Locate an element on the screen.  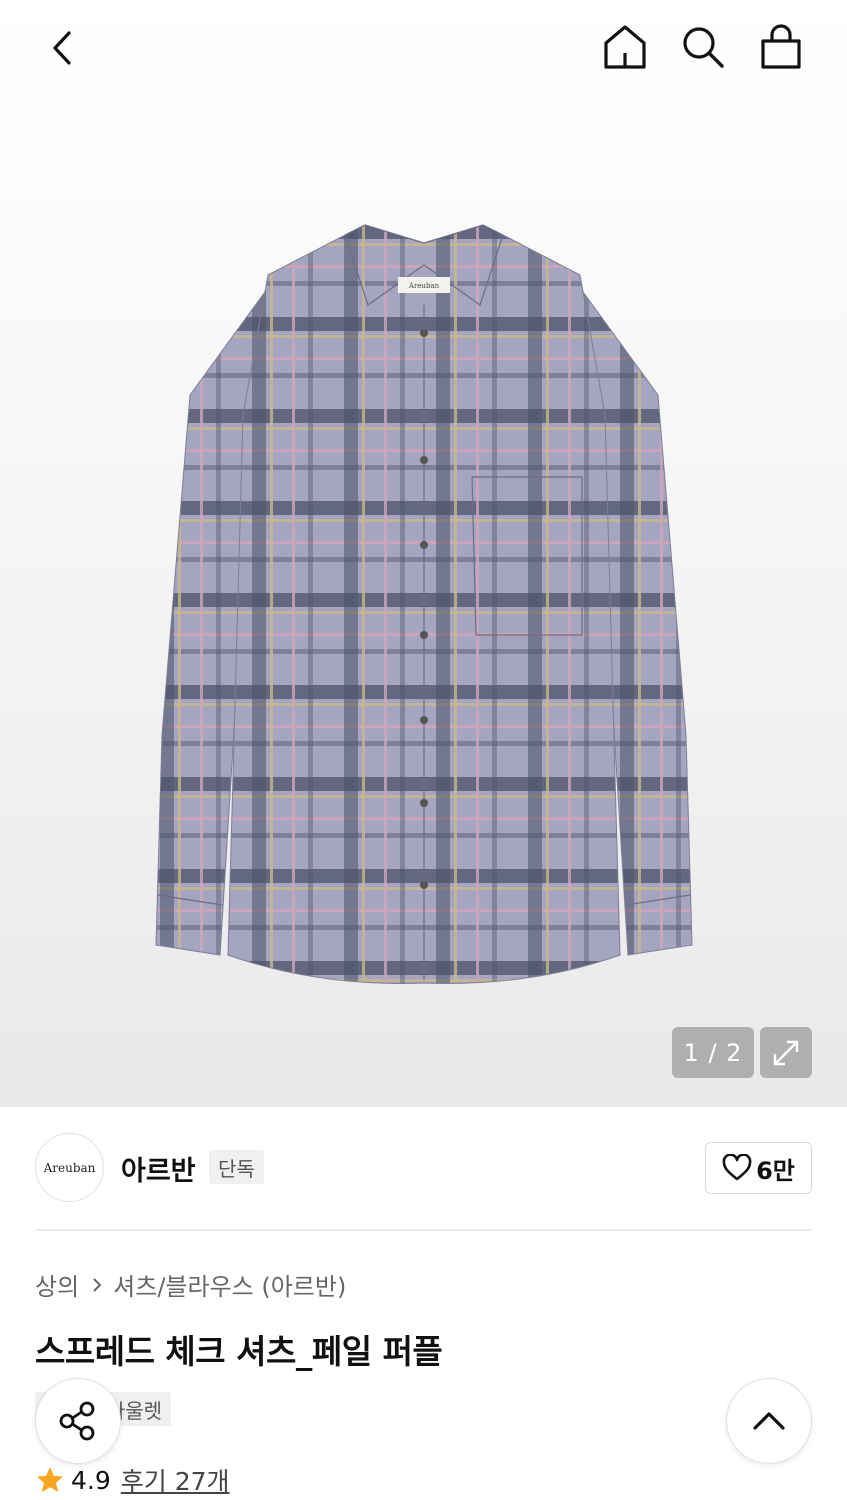
brand-logo: Areuban is located at coordinates (69, 1167).